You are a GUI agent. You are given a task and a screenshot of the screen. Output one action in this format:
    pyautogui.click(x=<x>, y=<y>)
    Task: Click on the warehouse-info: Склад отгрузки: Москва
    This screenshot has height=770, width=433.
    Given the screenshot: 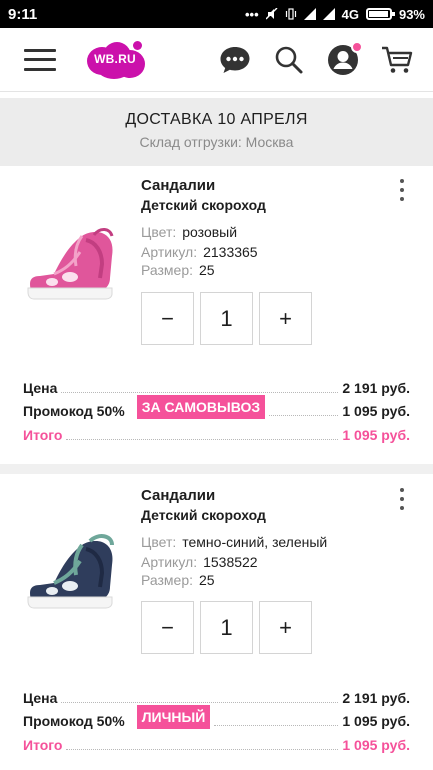 What is the action you would take?
    pyautogui.click(x=216, y=142)
    